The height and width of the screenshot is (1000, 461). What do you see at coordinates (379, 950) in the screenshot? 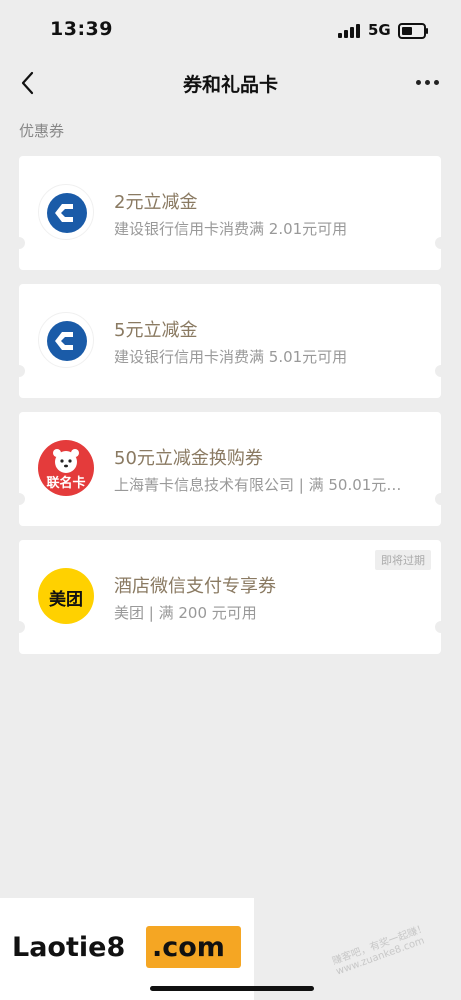
I see `watermark-faint-text: 赚客吧，有奖一起赚！ www.zuanke8.com` at bounding box center [379, 950].